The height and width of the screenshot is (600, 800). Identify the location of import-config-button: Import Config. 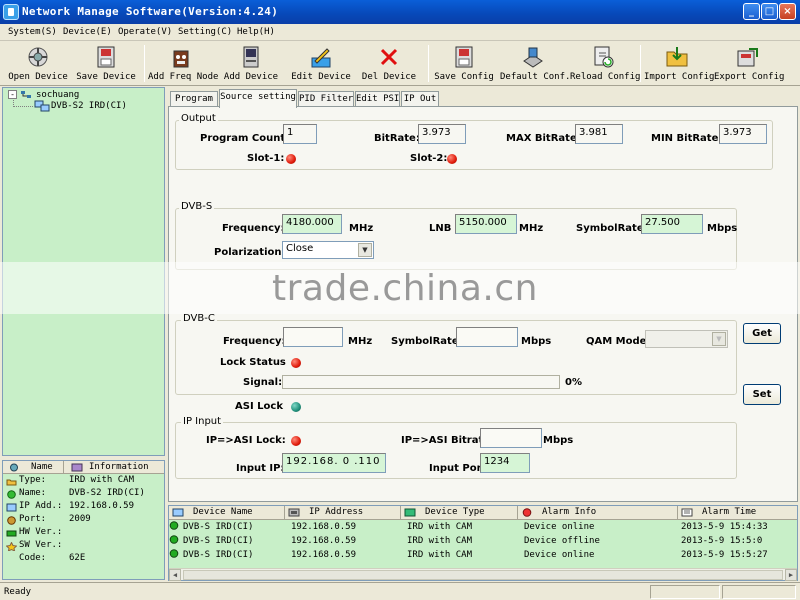
(679, 63).